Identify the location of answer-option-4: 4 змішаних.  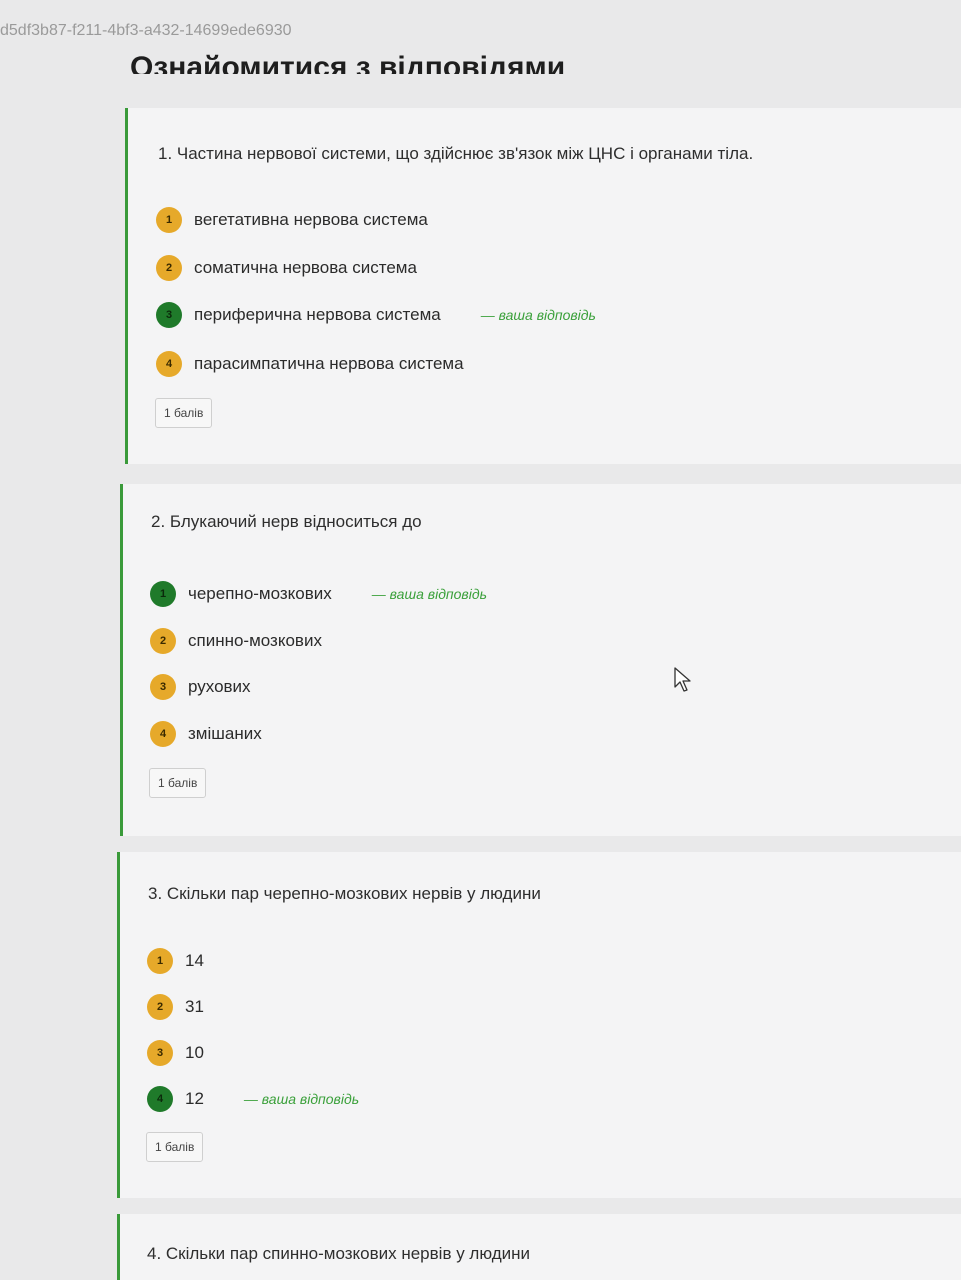
(206, 734).